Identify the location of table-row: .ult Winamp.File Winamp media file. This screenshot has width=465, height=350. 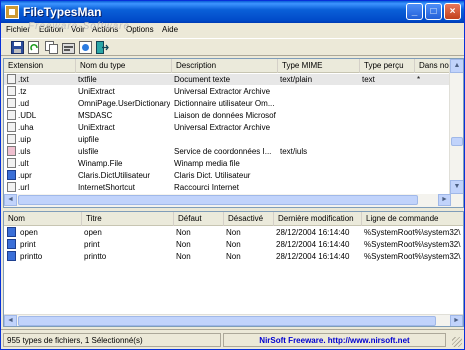
(227, 163).